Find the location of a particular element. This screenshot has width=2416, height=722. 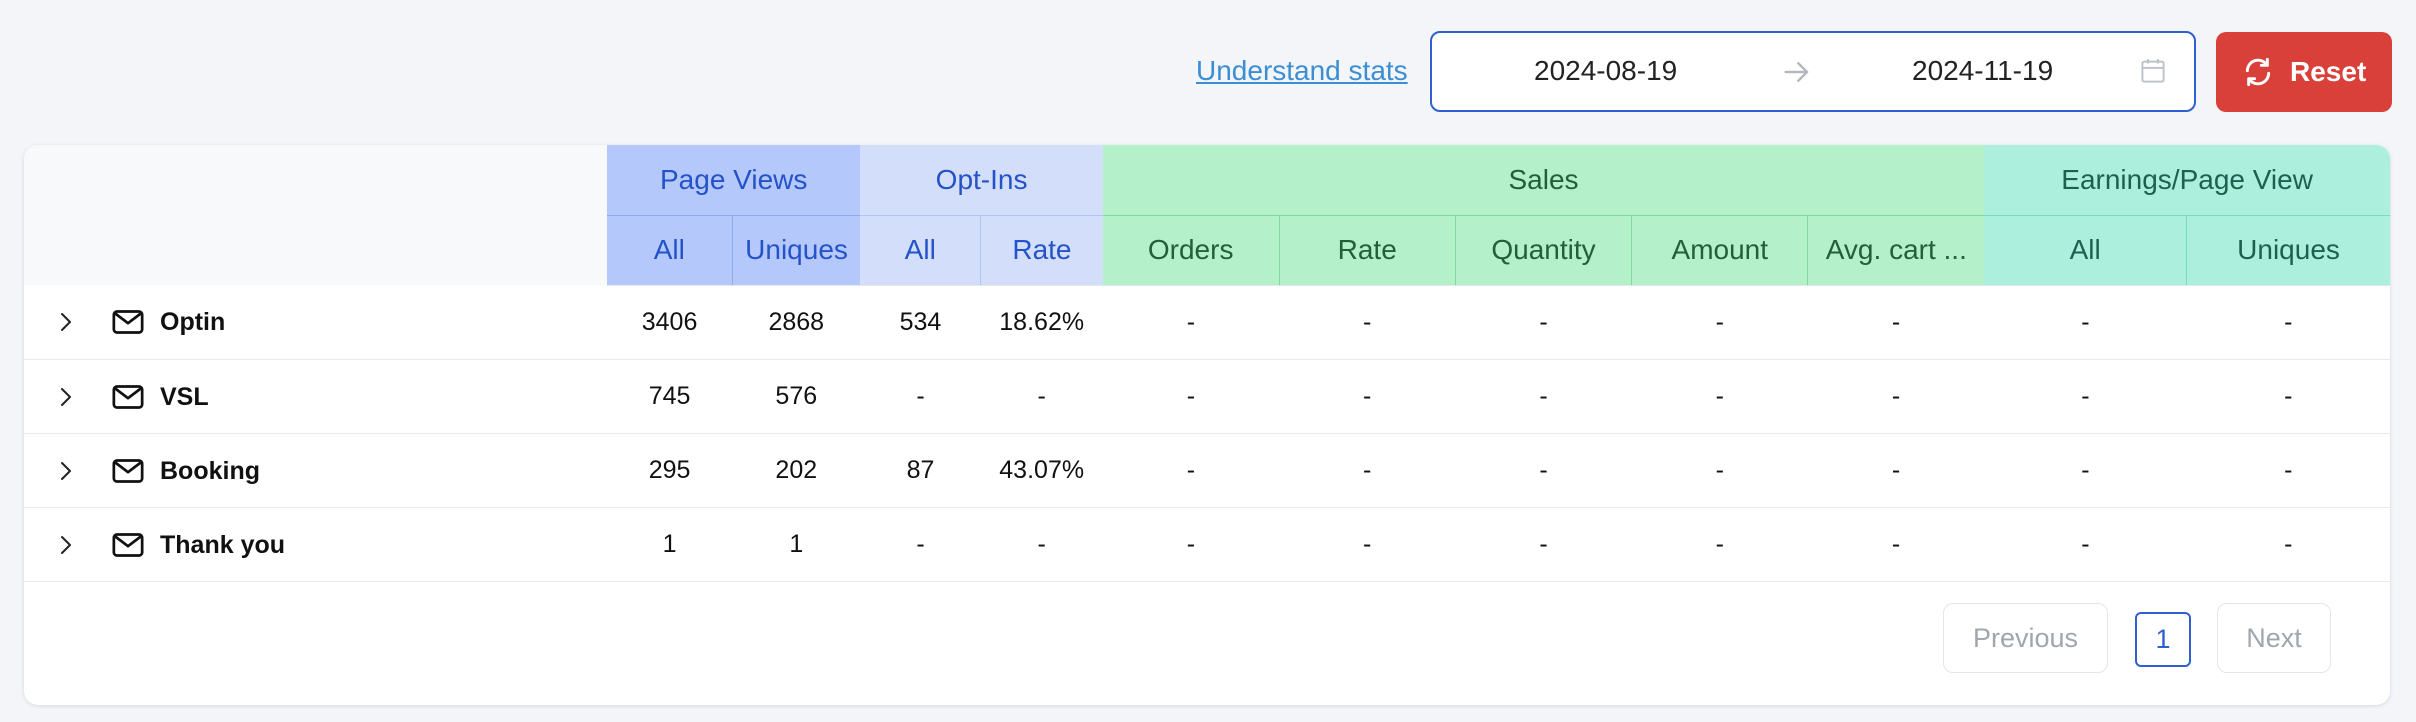

sales-quantity-header: Quantity is located at coordinates (1543, 250).